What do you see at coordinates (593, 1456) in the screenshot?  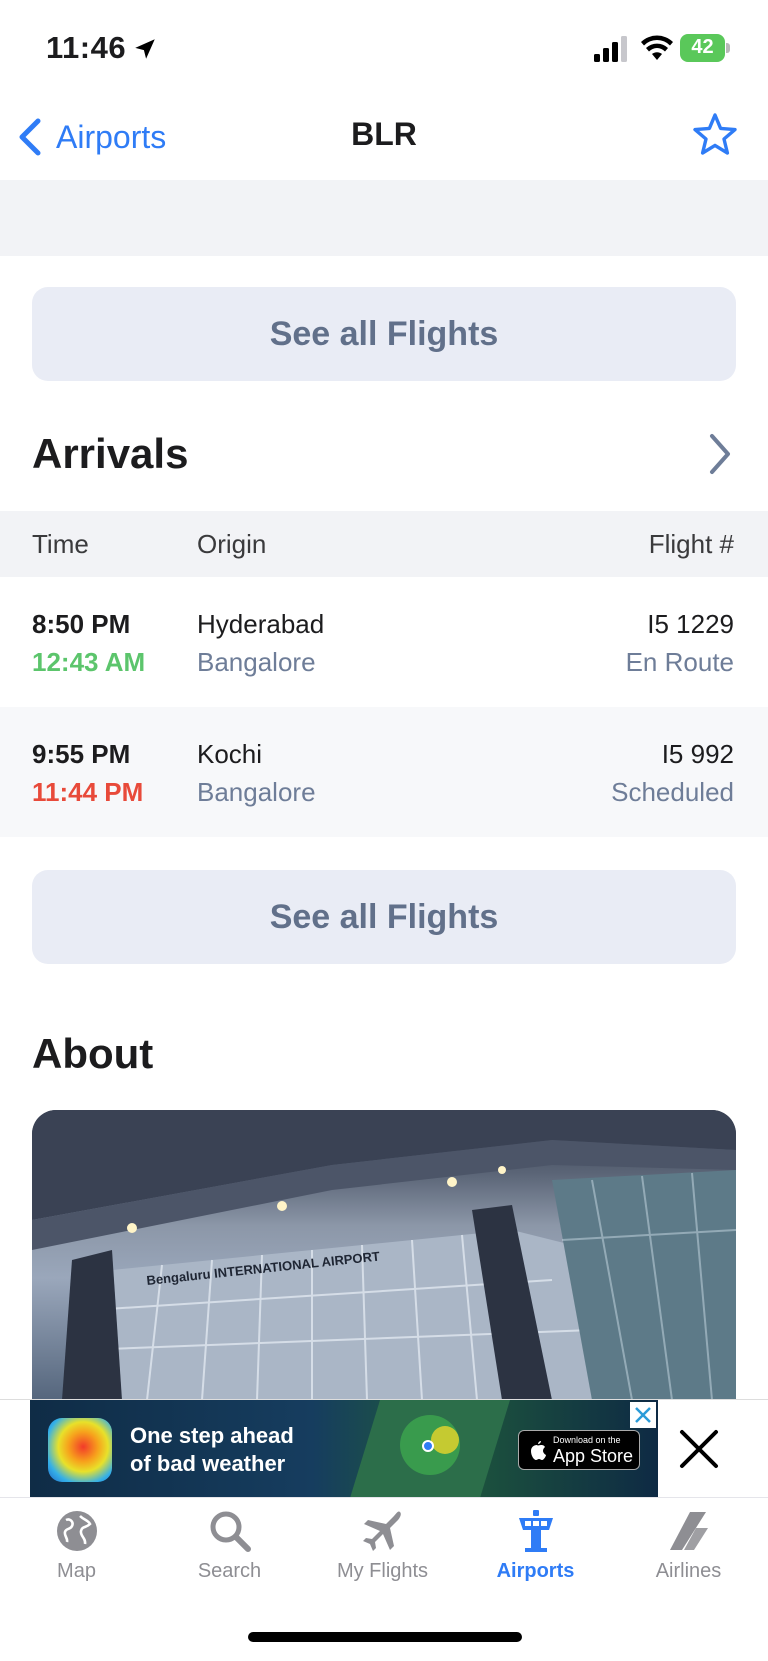 I see `store-badge-text: App Store` at bounding box center [593, 1456].